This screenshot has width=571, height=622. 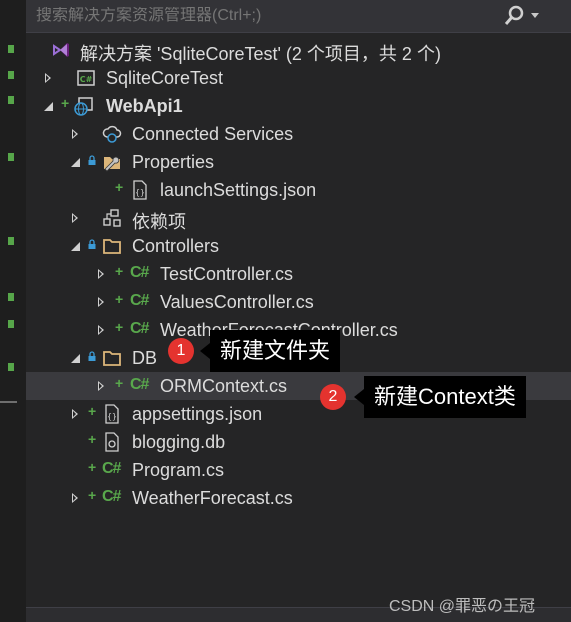 What do you see at coordinates (112, 164) in the screenshot?
I see `wrench-folder-icon` at bounding box center [112, 164].